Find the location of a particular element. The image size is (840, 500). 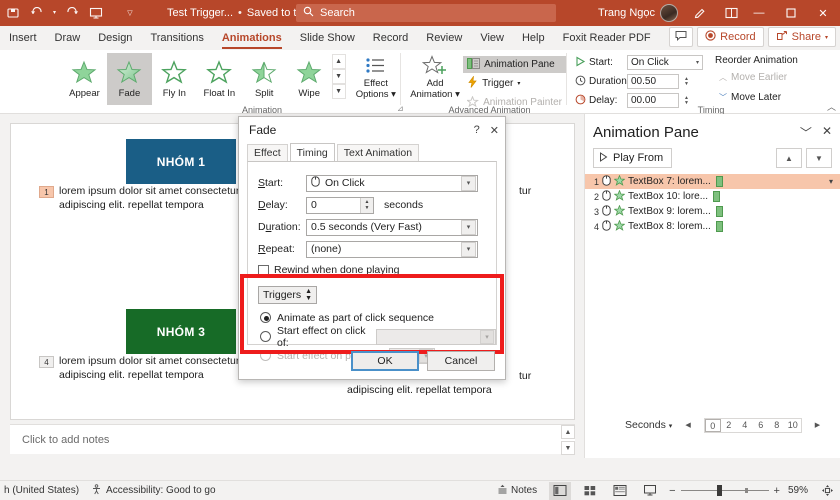

timing-duration-field: 00.50 is located at coordinates (653, 81).